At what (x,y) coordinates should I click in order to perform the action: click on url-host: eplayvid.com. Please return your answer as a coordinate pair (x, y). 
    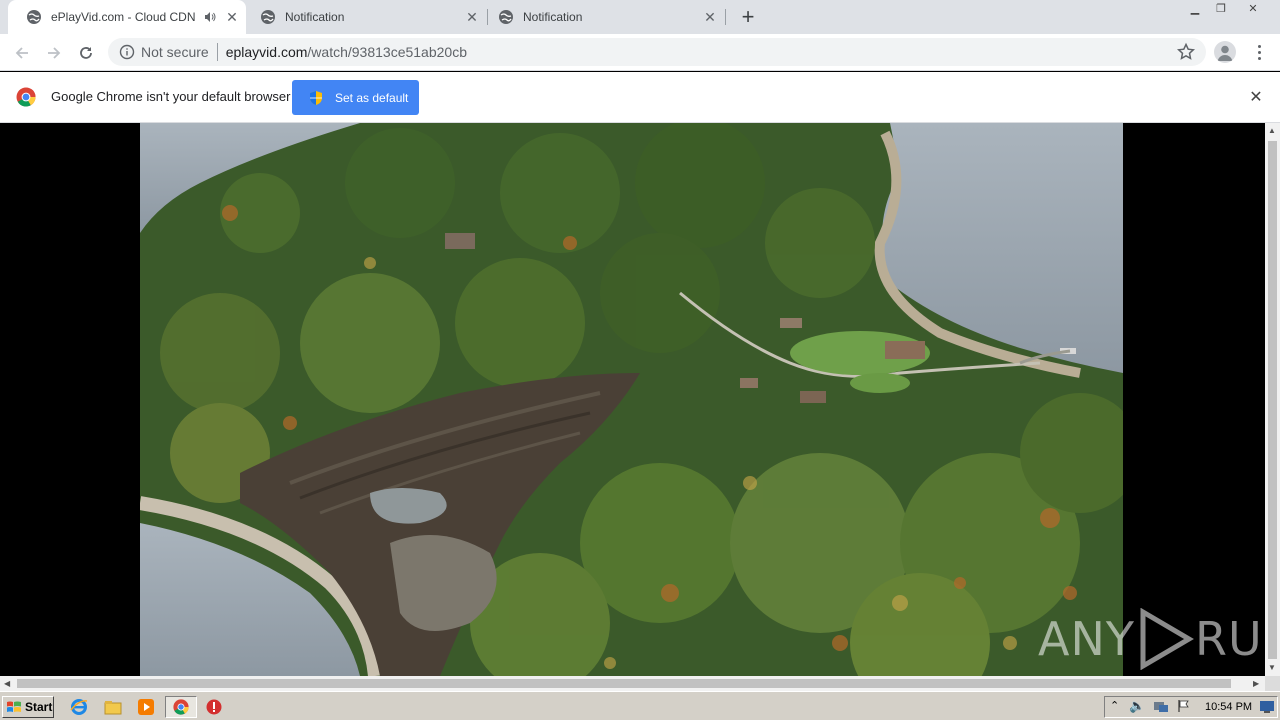
    Looking at the image, I should click on (266, 52).